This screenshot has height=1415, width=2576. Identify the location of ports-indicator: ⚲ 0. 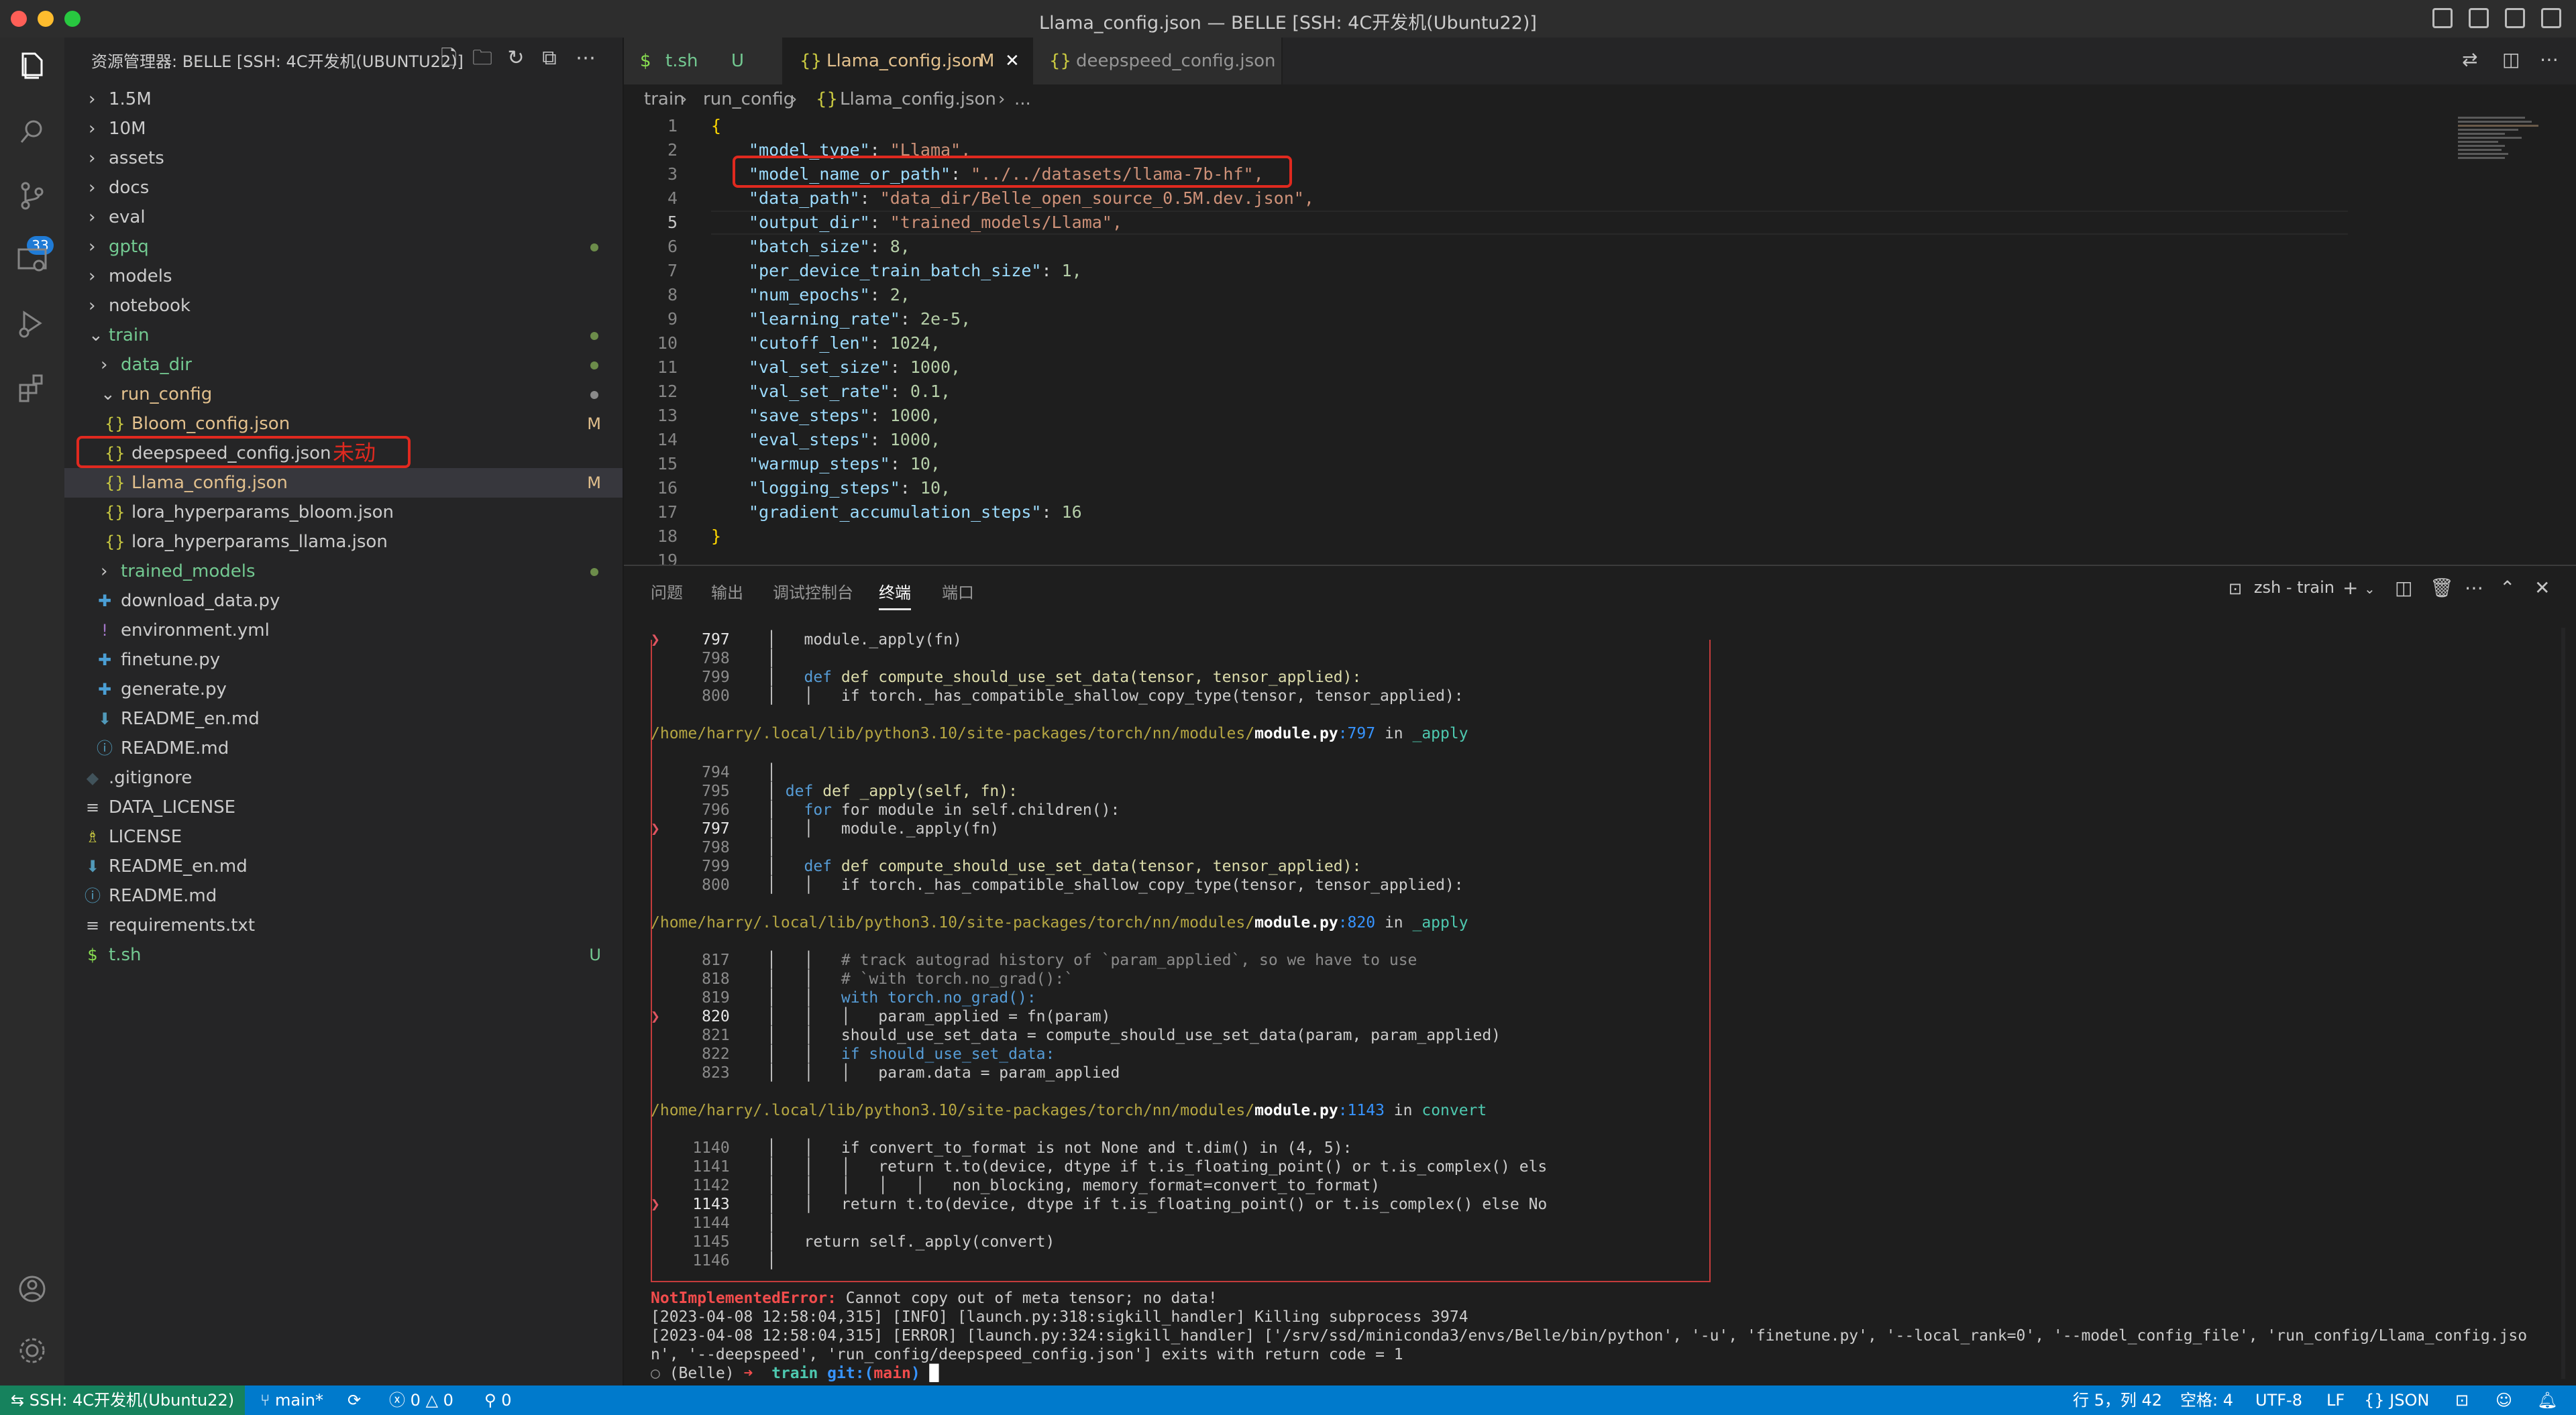
(498, 1400).